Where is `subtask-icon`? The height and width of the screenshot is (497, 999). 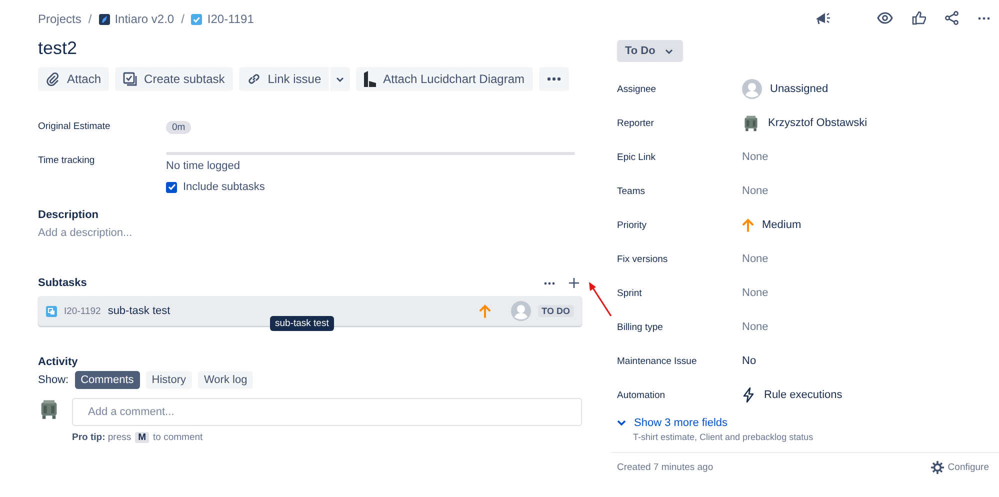 subtask-icon is located at coordinates (130, 79).